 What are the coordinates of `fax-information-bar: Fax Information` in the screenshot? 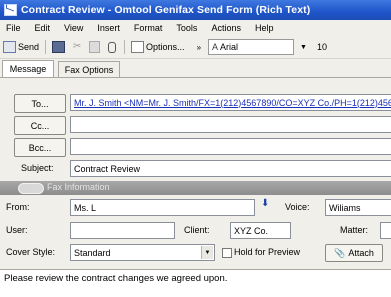 It's located at (195, 188).